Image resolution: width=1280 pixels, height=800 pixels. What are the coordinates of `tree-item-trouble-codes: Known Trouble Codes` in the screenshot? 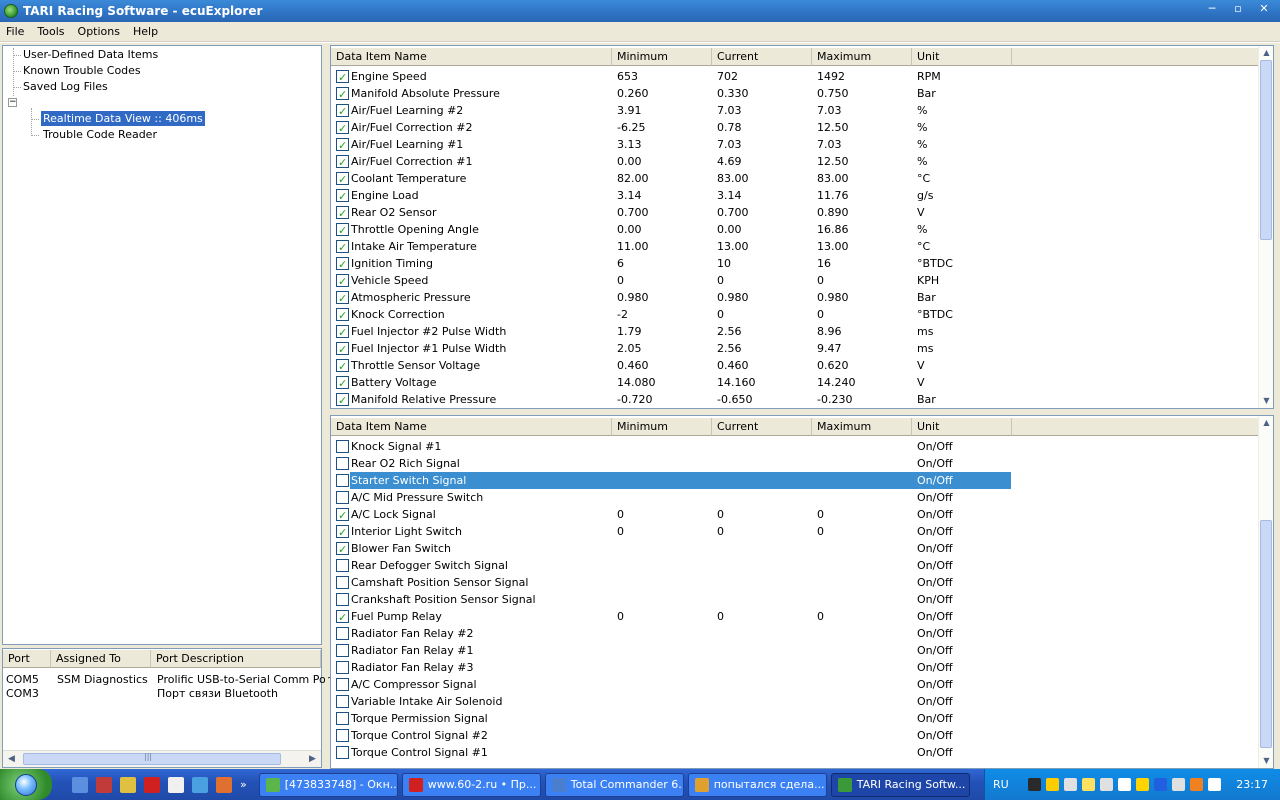 It's located at (82, 70).